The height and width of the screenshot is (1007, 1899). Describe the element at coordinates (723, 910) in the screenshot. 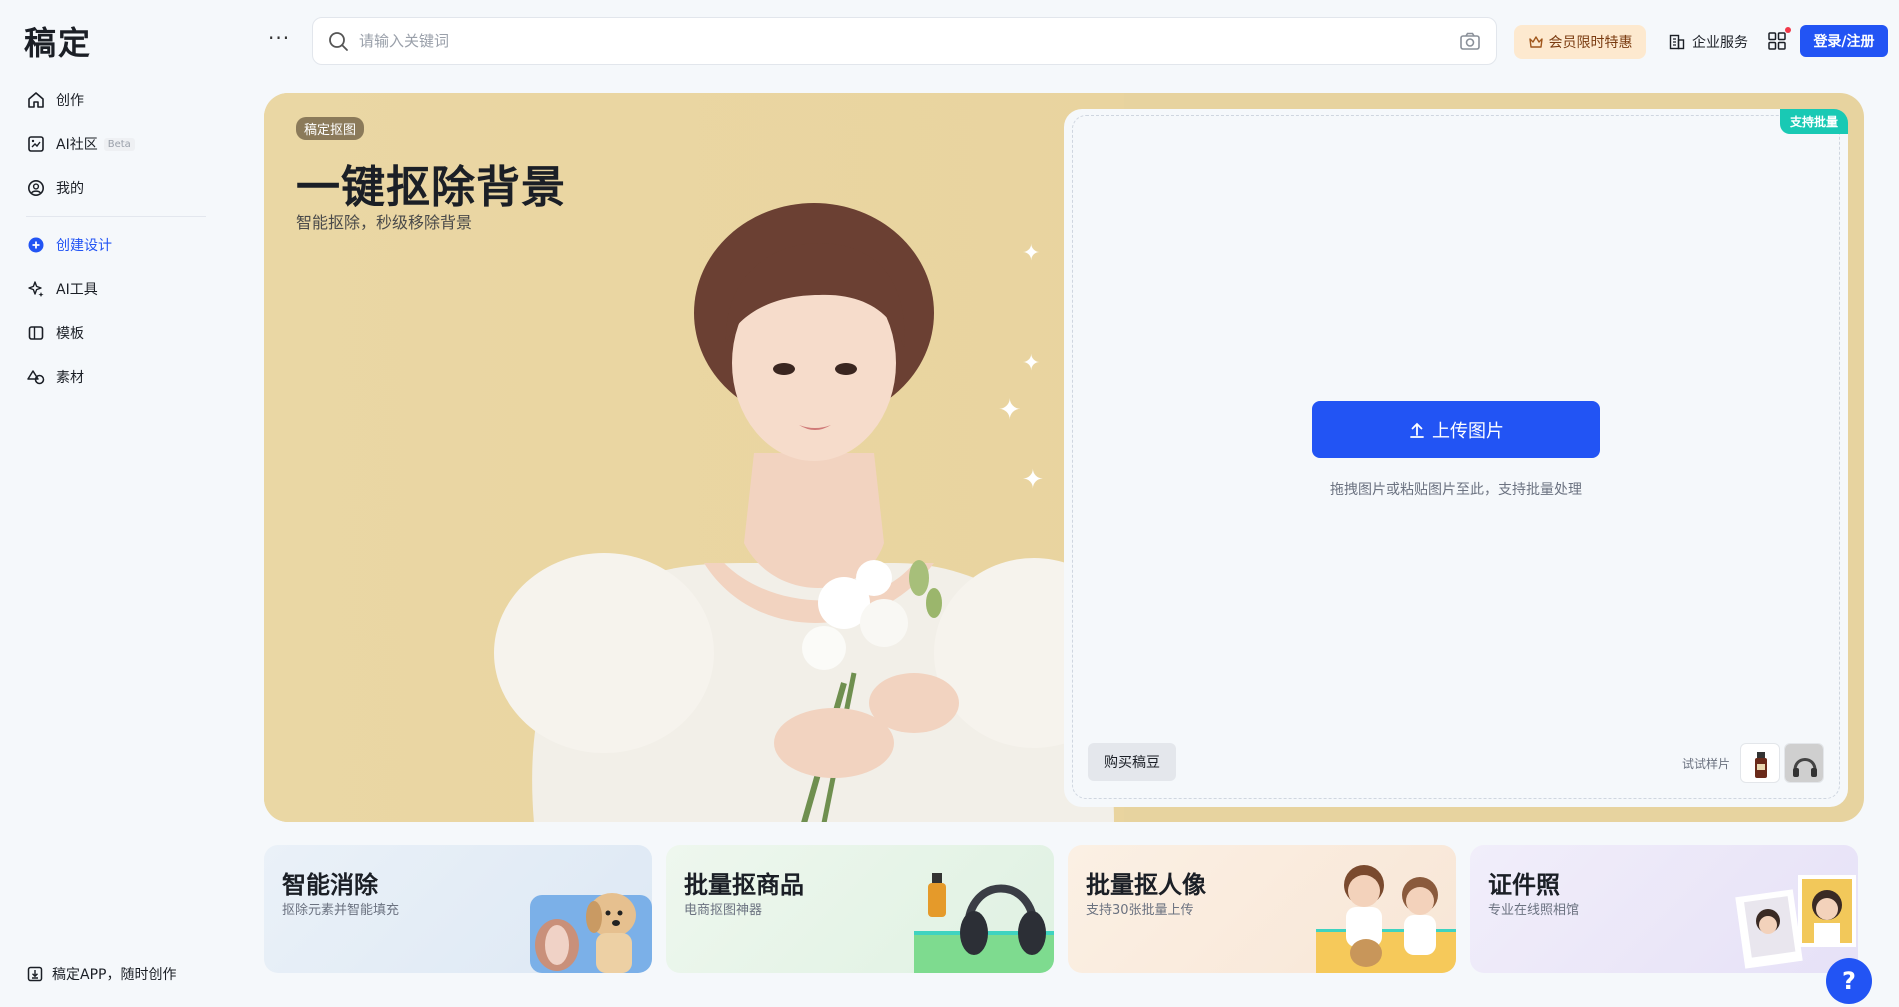

I see `feature-subtitle: 电商抠图神器` at that location.